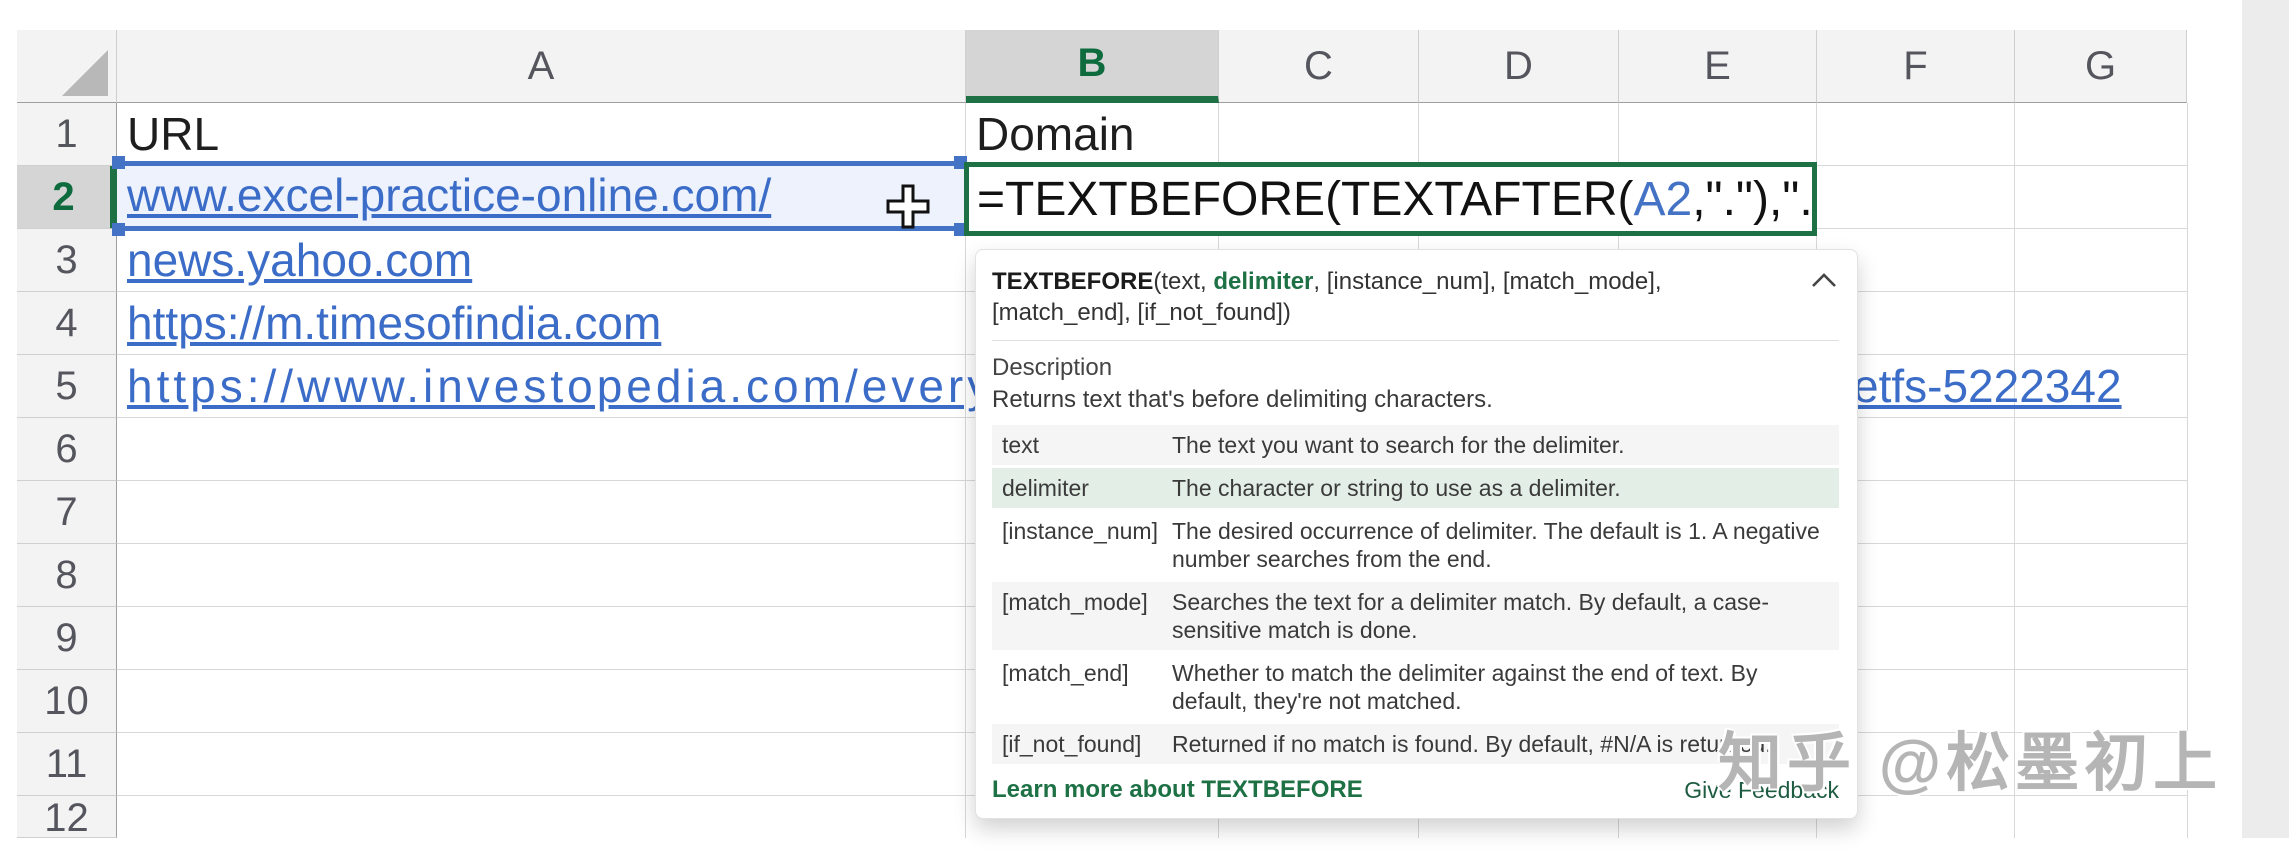  Describe the element at coordinates (67, 386) in the screenshot. I see `row-header-5: 5` at that location.